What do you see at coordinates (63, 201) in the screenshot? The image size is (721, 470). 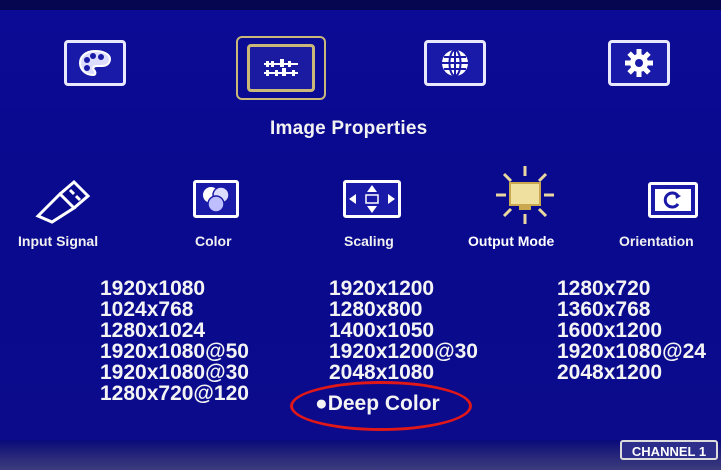 I see `usb-connector-icon` at bounding box center [63, 201].